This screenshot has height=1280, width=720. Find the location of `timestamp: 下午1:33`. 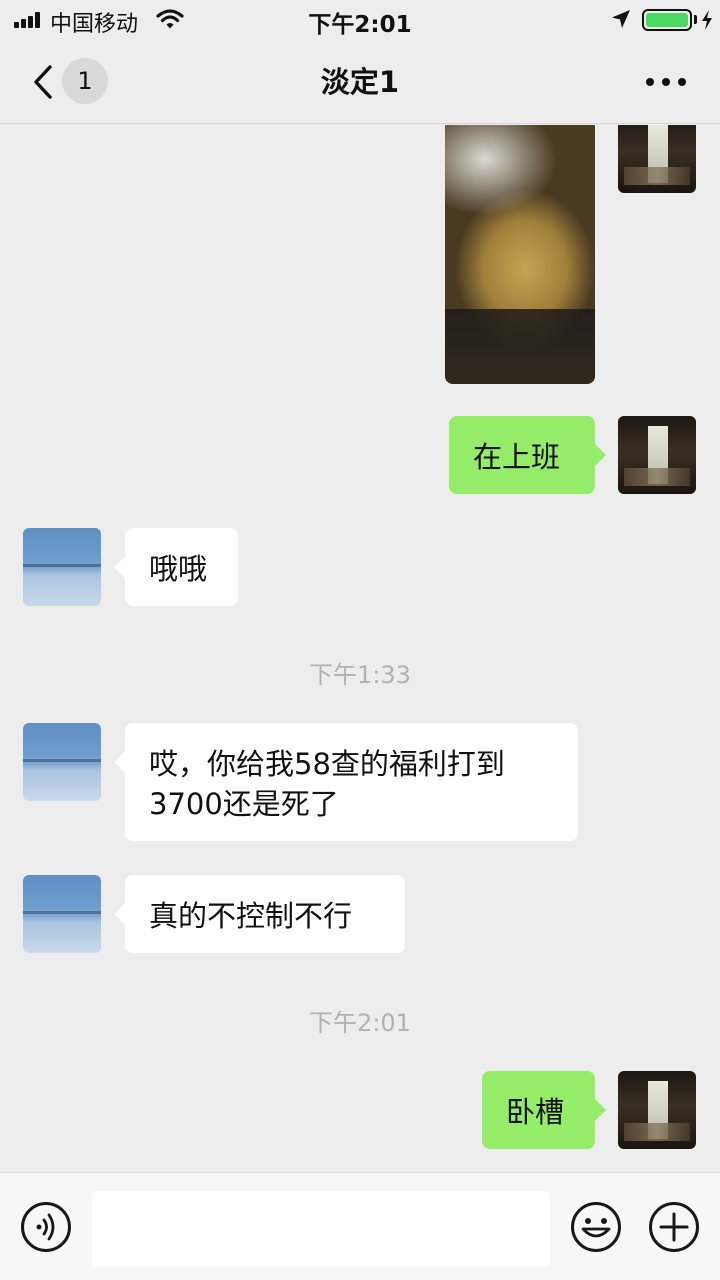

timestamp: 下午1:33 is located at coordinates (360, 675).